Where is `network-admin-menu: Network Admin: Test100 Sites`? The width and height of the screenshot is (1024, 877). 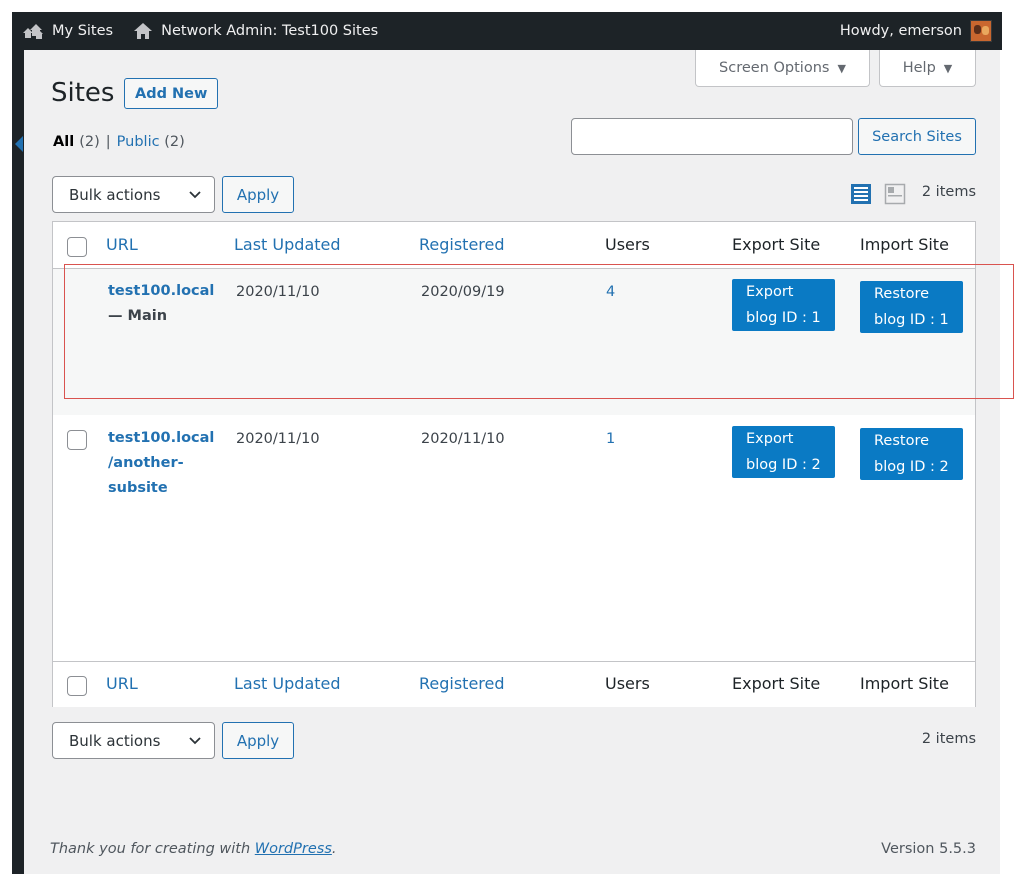 network-admin-menu: Network Admin: Test100 Sites is located at coordinates (255, 31).